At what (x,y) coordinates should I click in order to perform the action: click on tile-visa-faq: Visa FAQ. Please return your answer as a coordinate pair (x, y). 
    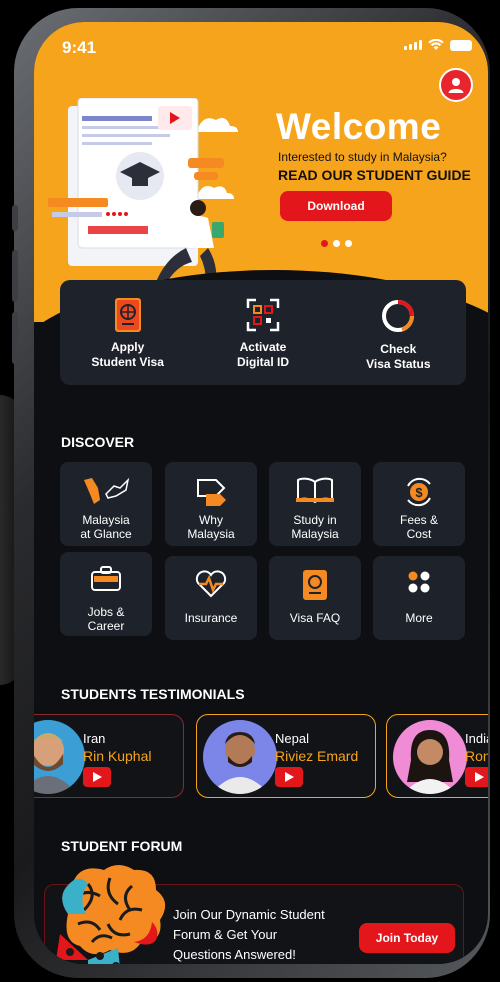
    Looking at the image, I should click on (315, 598).